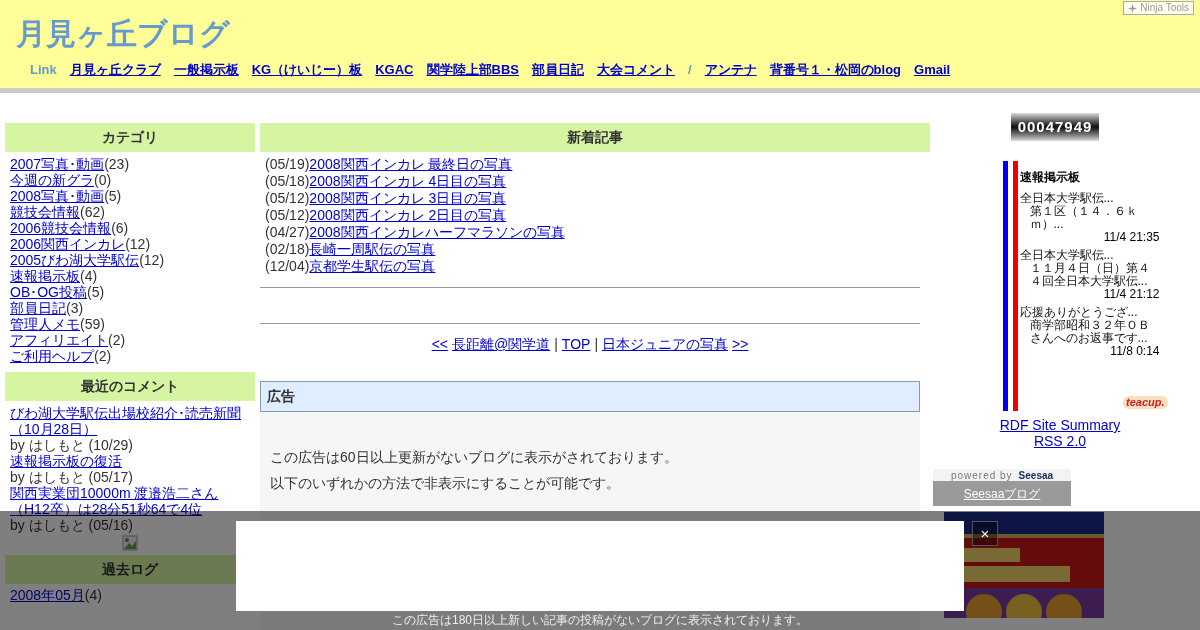  Describe the element at coordinates (103, 180) in the screenshot. I see `category-count: (0)` at that location.